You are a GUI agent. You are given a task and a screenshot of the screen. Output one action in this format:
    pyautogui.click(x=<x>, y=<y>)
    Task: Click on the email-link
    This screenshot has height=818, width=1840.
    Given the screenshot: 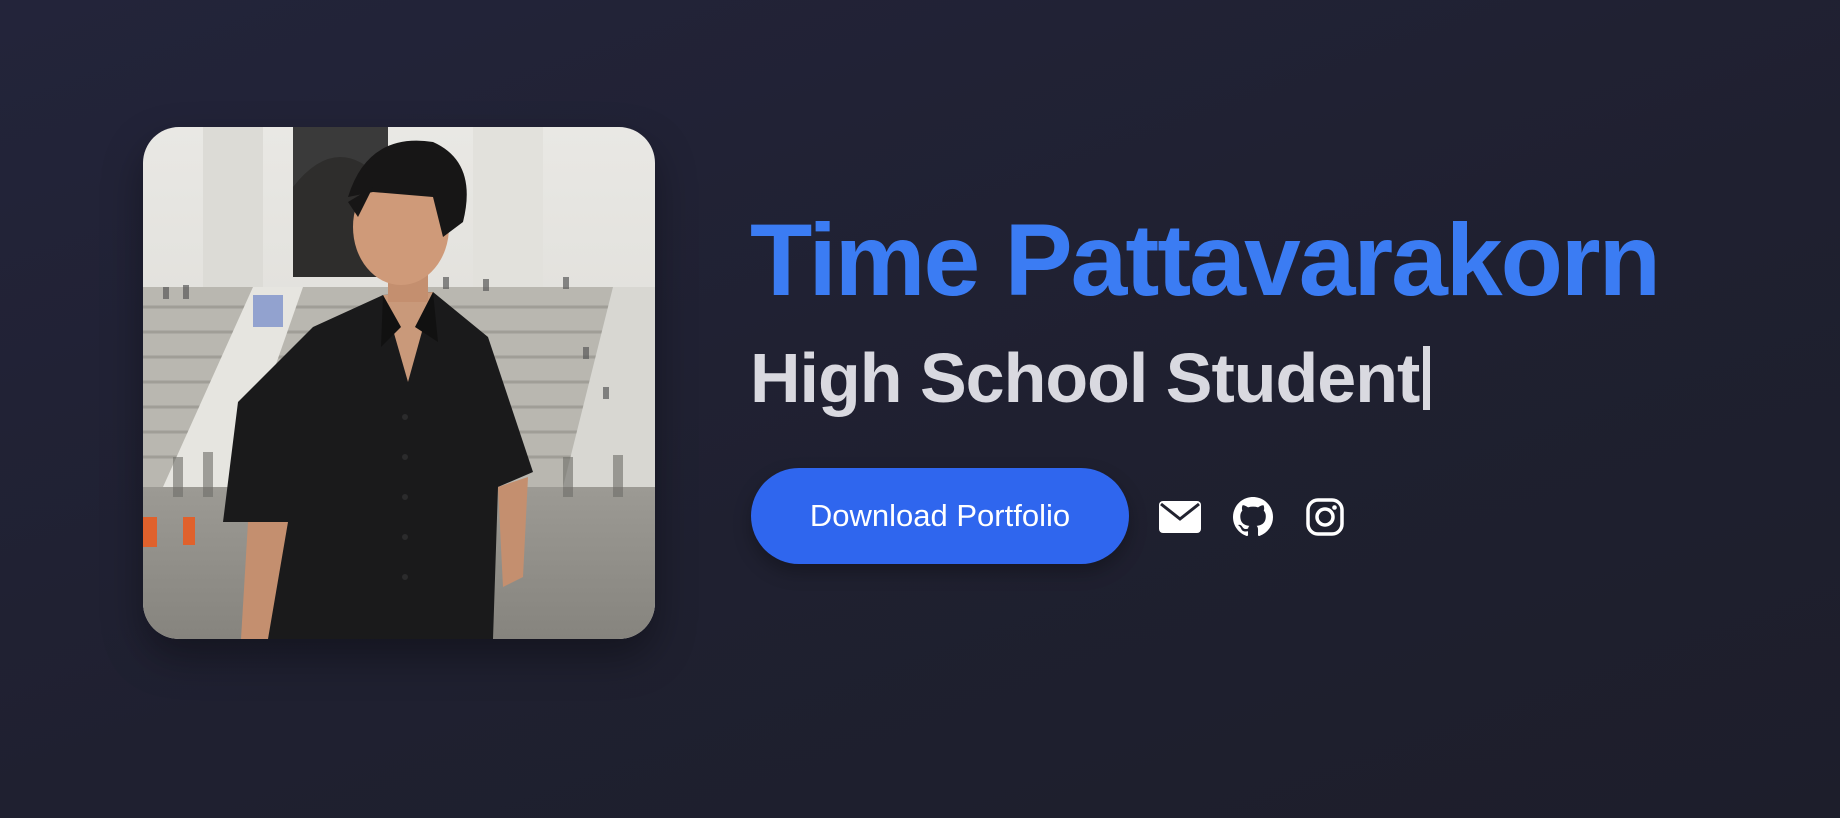 What is the action you would take?
    pyautogui.click(x=1180, y=517)
    